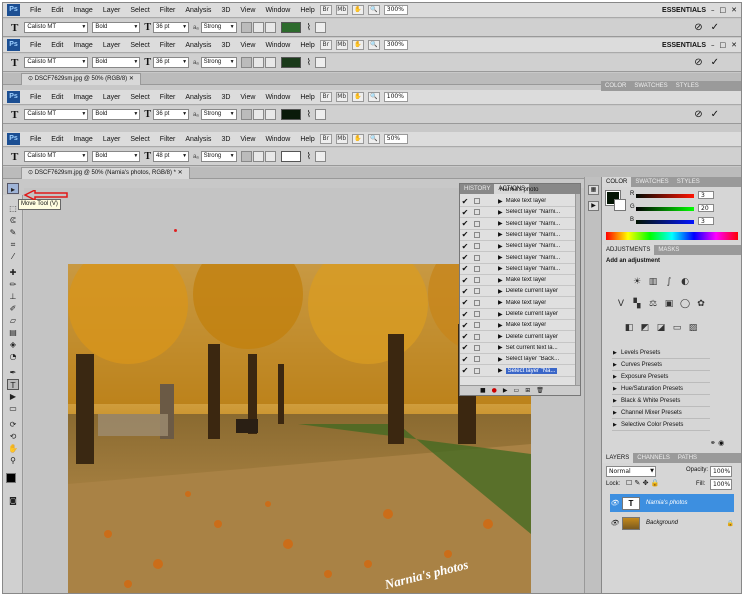 This screenshot has width=744, height=596. What do you see at coordinates (706, 208) in the screenshot?
I see `channel-g-value: 20` at bounding box center [706, 208].